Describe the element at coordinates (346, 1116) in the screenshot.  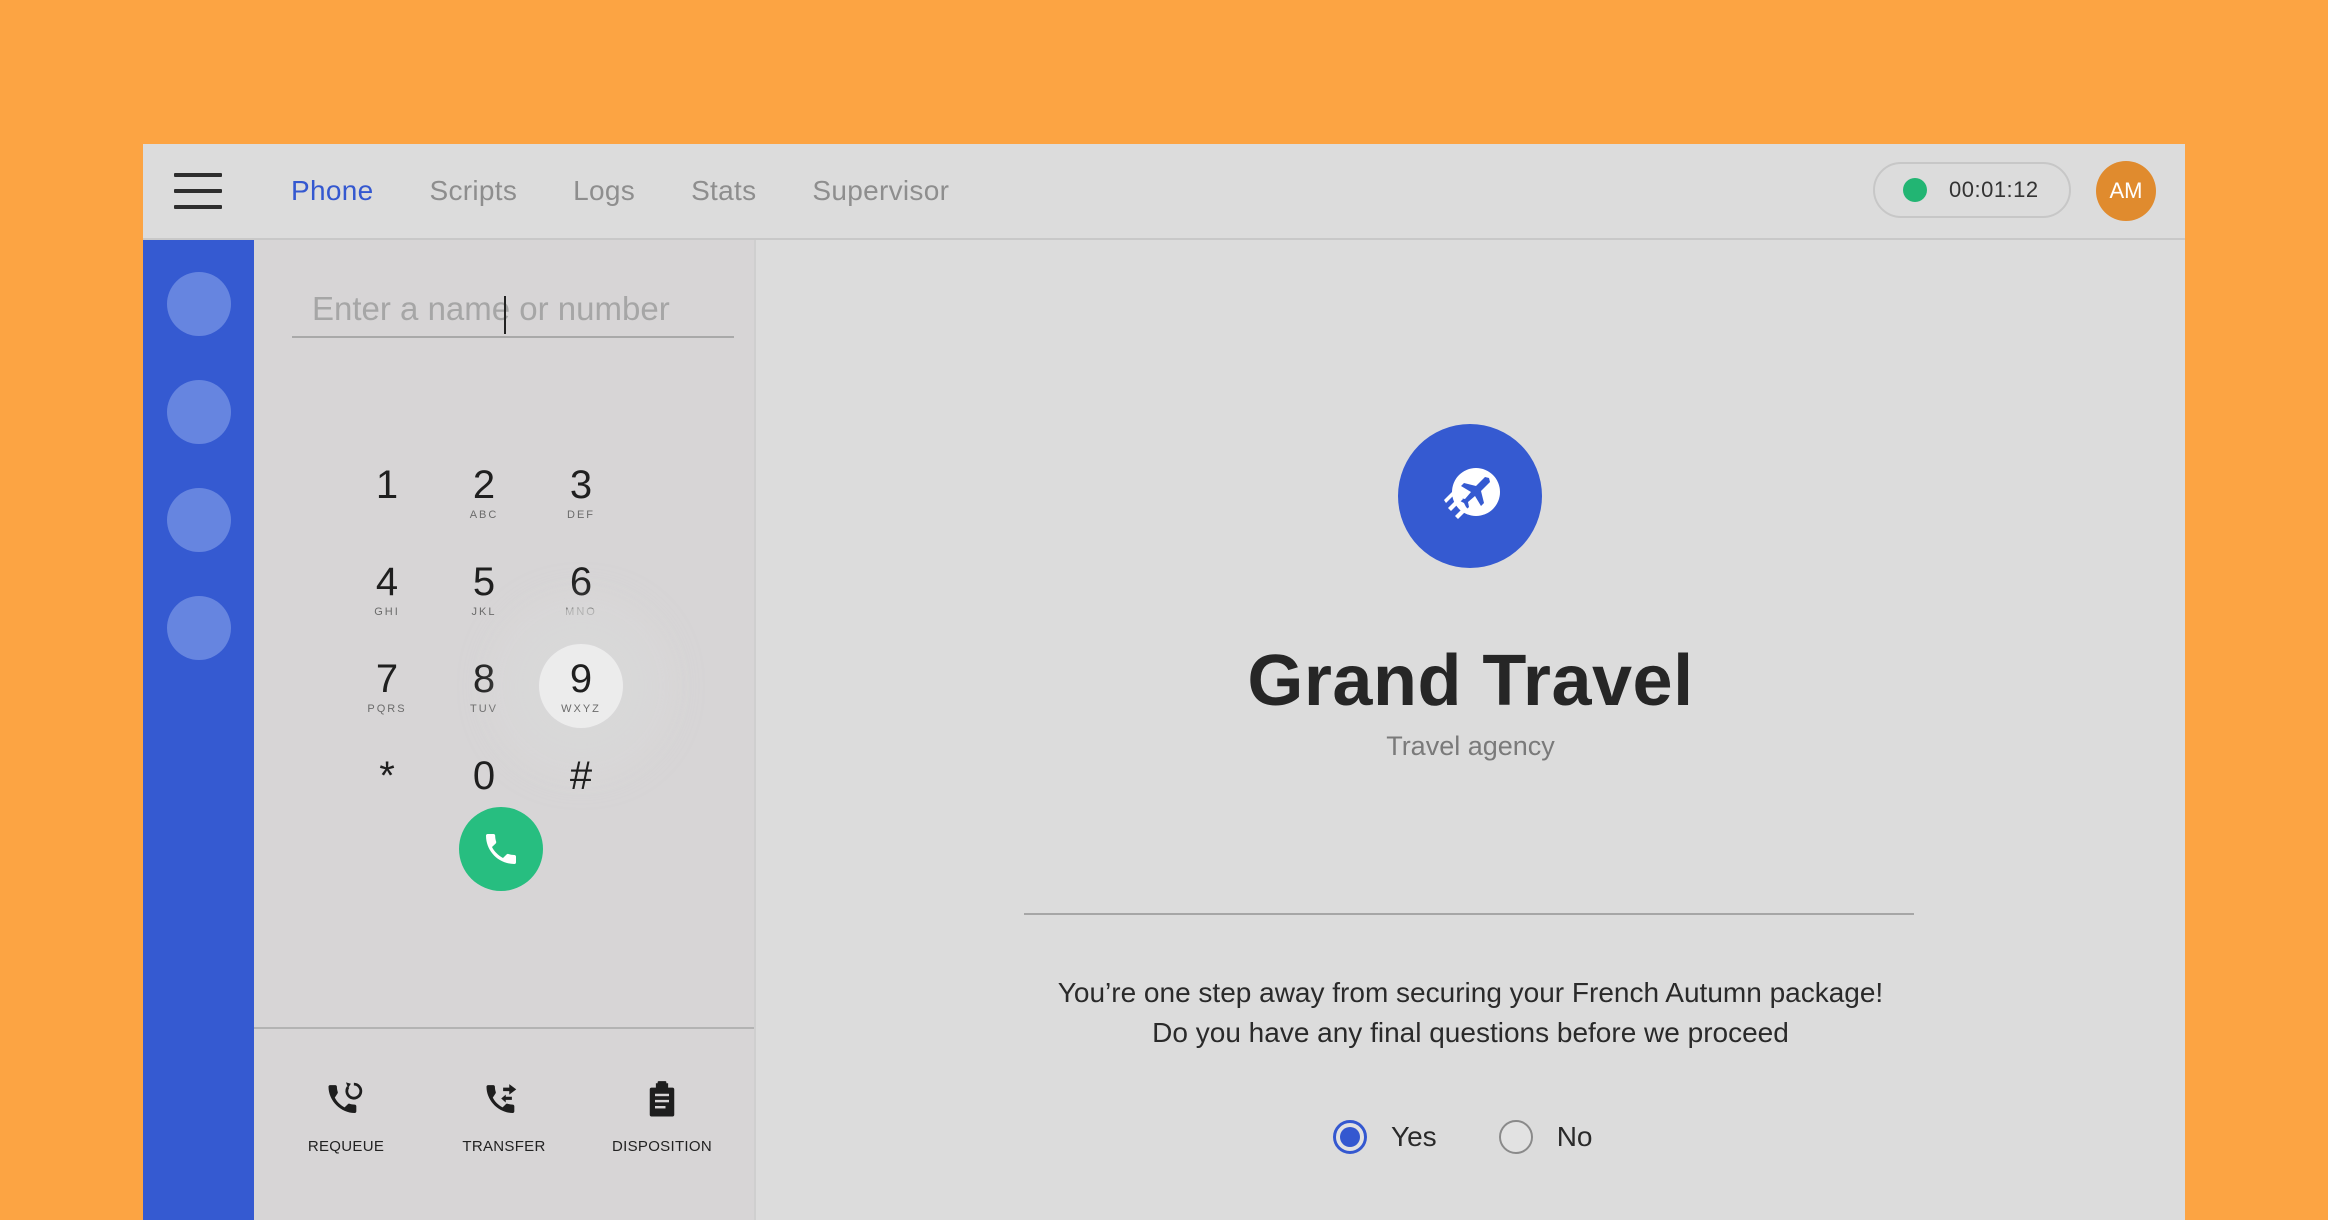
I see `requeue-button: REQUEUE` at that location.